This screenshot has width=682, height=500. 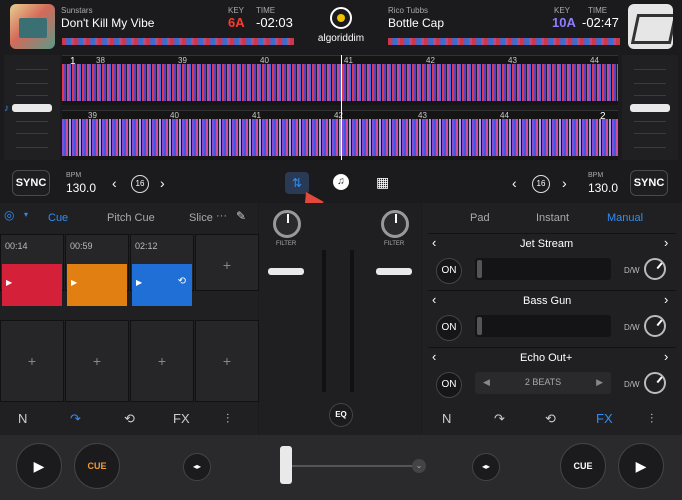 I want to click on fx-tab-right: FX, so click(x=604, y=418).